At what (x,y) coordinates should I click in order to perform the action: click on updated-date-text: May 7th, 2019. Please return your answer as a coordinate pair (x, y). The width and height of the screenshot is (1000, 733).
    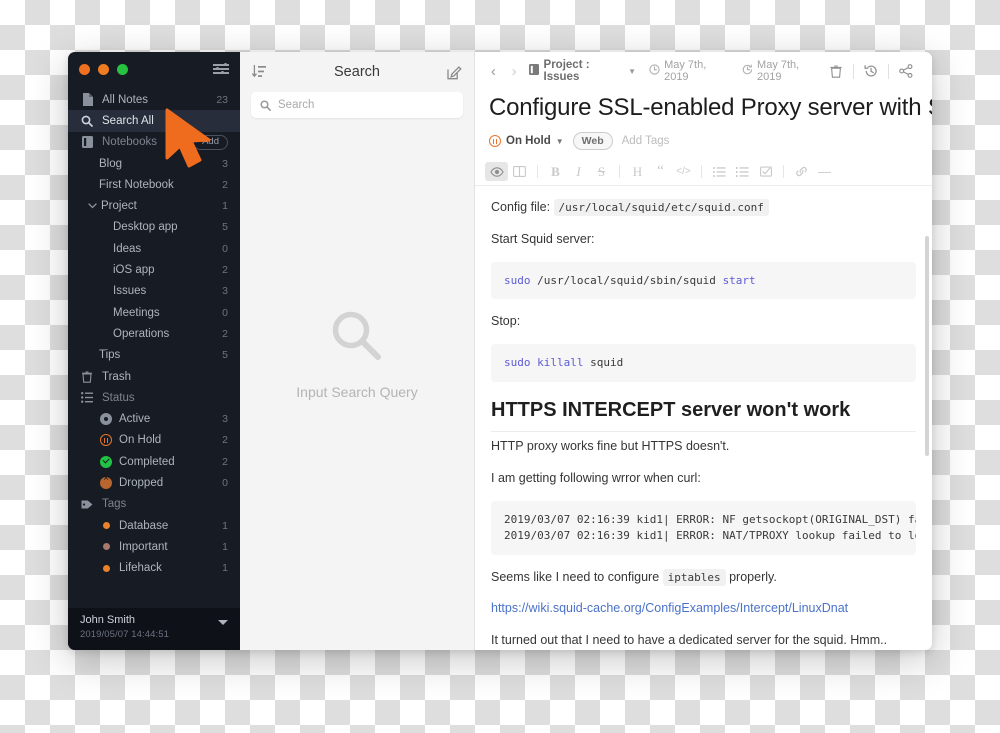
    Looking at the image, I should click on (778, 71).